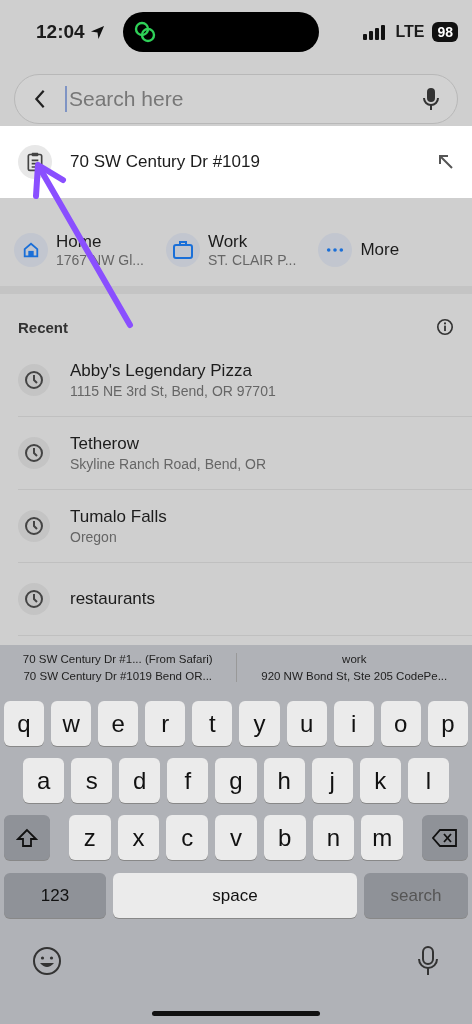  I want to click on letter-key: w, so click(71, 723).